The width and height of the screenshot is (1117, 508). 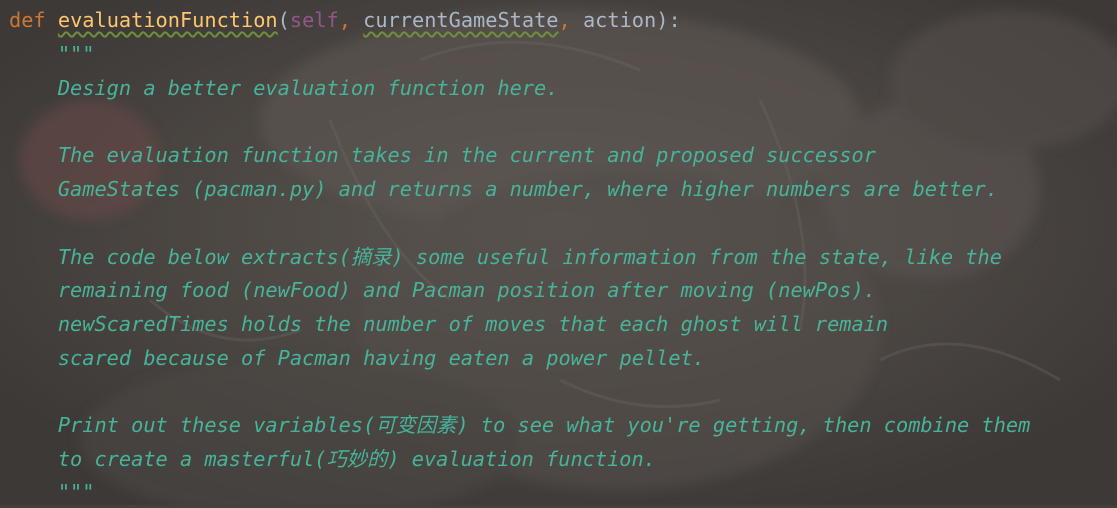 What do you see at coordinates (460, 20) in the screenshot?
I see `parameter-current-game-state: currentGameState` at bounding box center [460, 20].